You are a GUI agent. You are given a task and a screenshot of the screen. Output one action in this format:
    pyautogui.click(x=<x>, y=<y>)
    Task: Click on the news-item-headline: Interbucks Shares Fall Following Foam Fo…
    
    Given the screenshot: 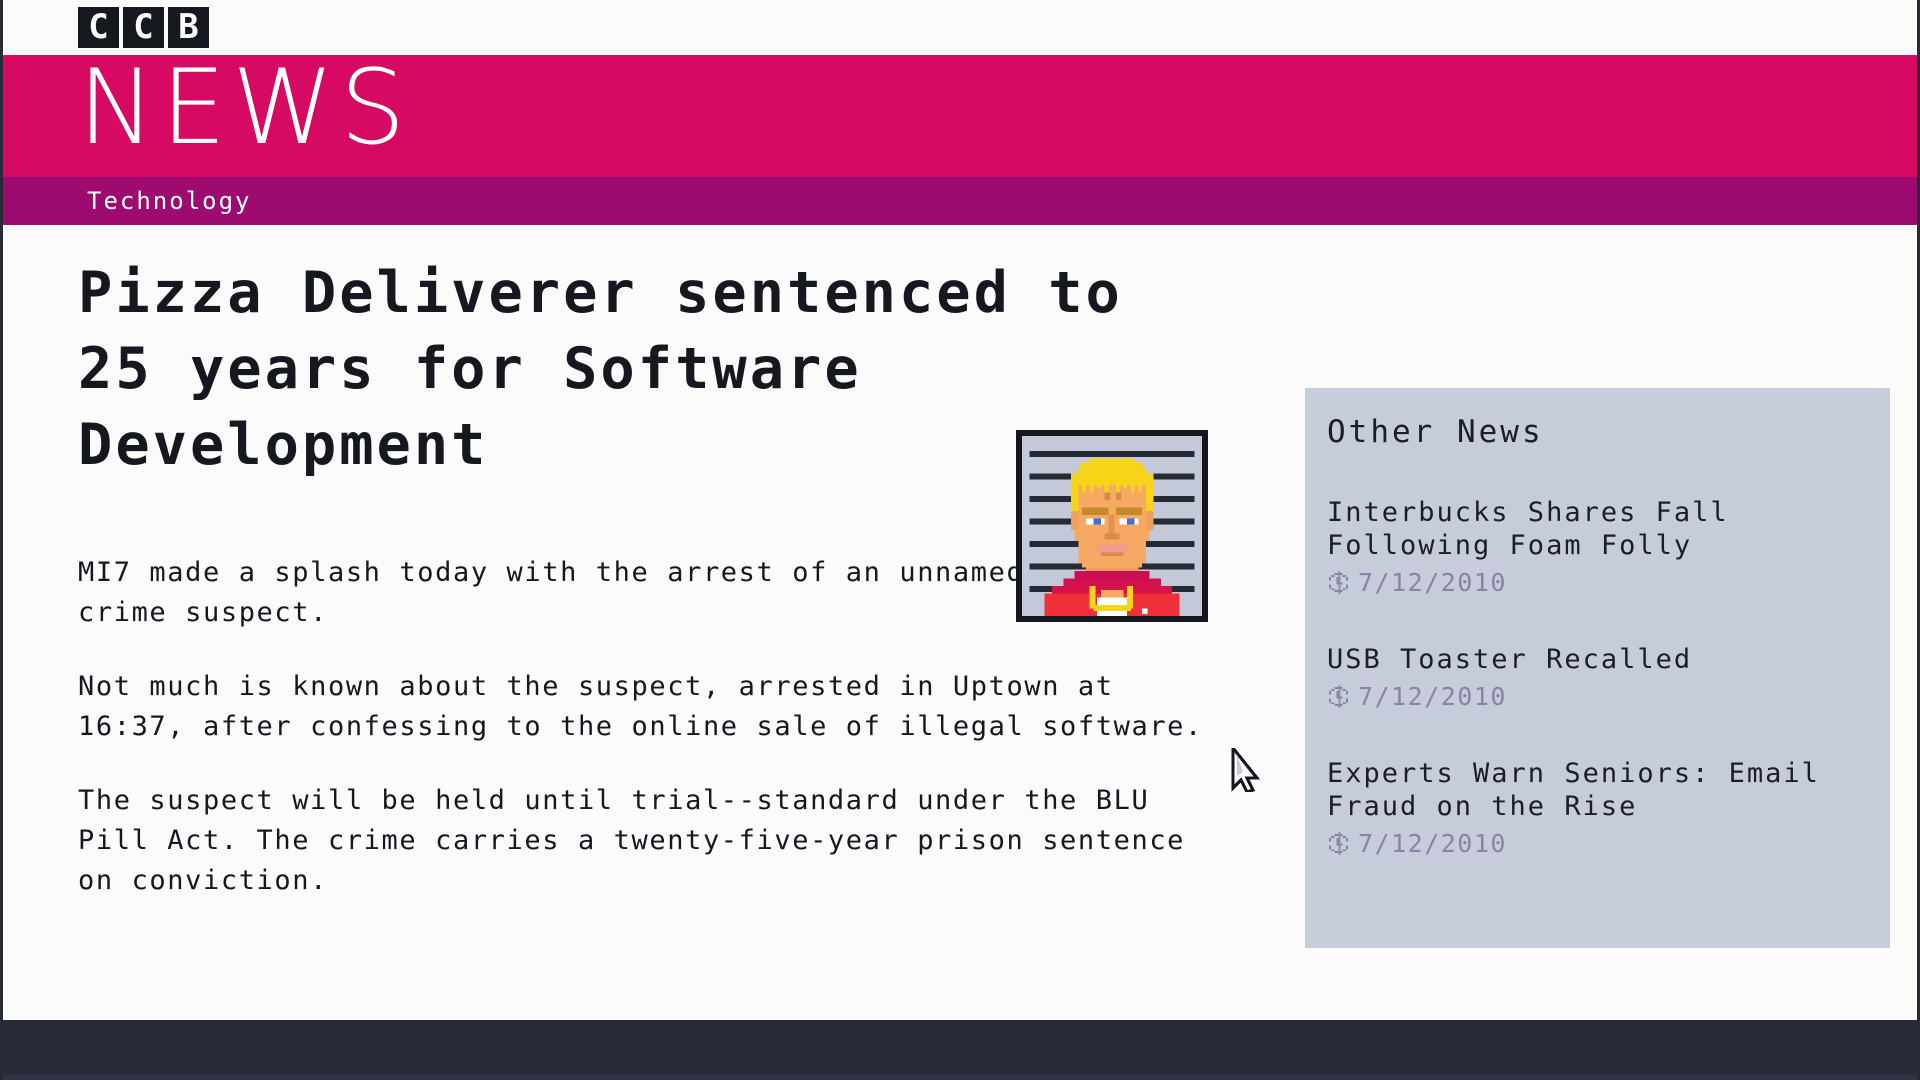 What is the action you would take?
    pyautogui.click(x=1528, y=529)
    